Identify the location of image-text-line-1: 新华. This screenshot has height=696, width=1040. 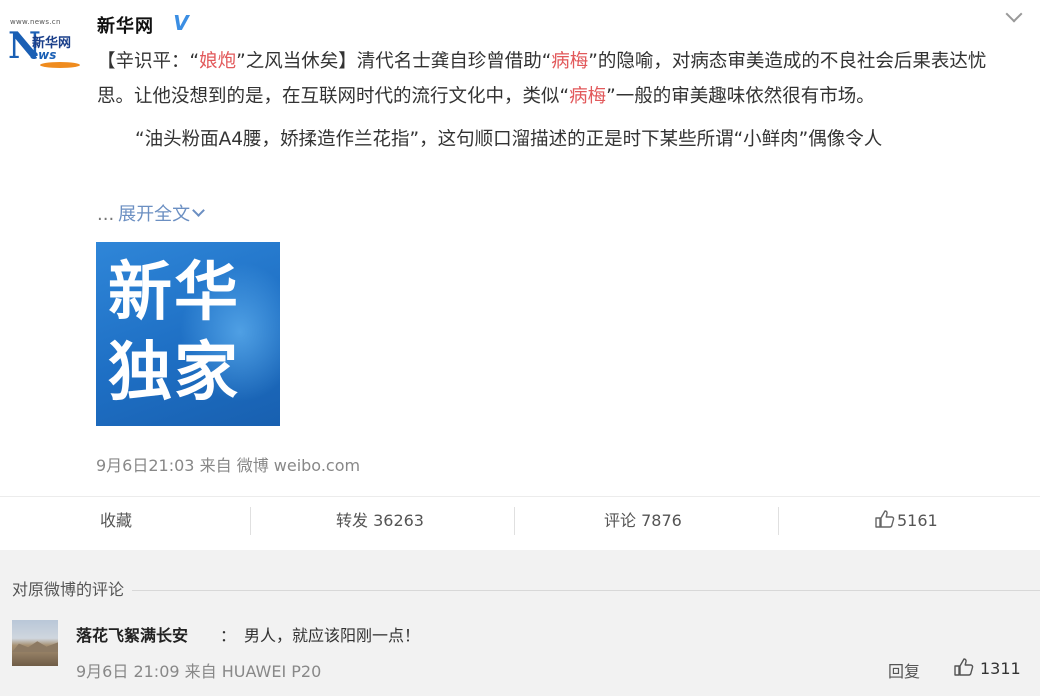
(174, 293).